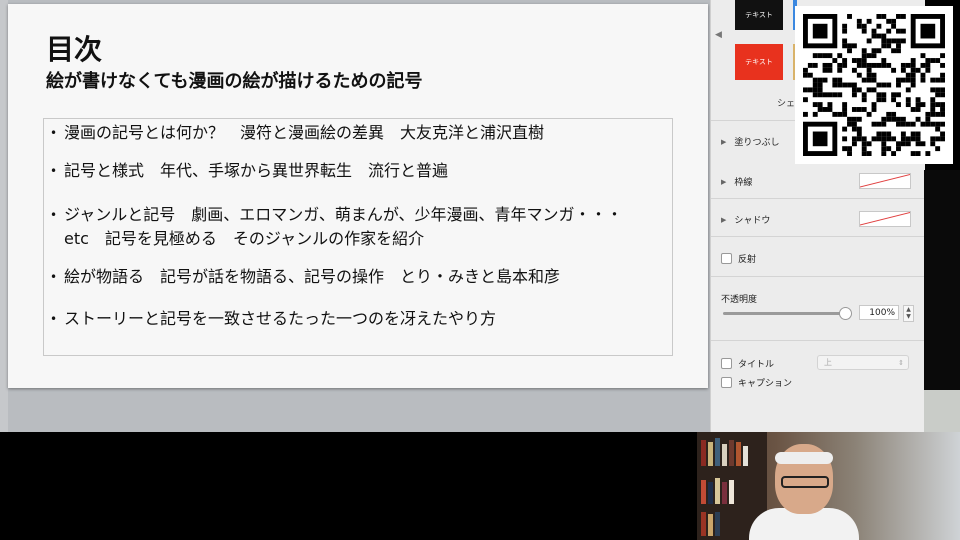 The height and width of the screenshot is (540, 960). I want to click on opacity-stepper: ▲ ▼, so click(908, 313).